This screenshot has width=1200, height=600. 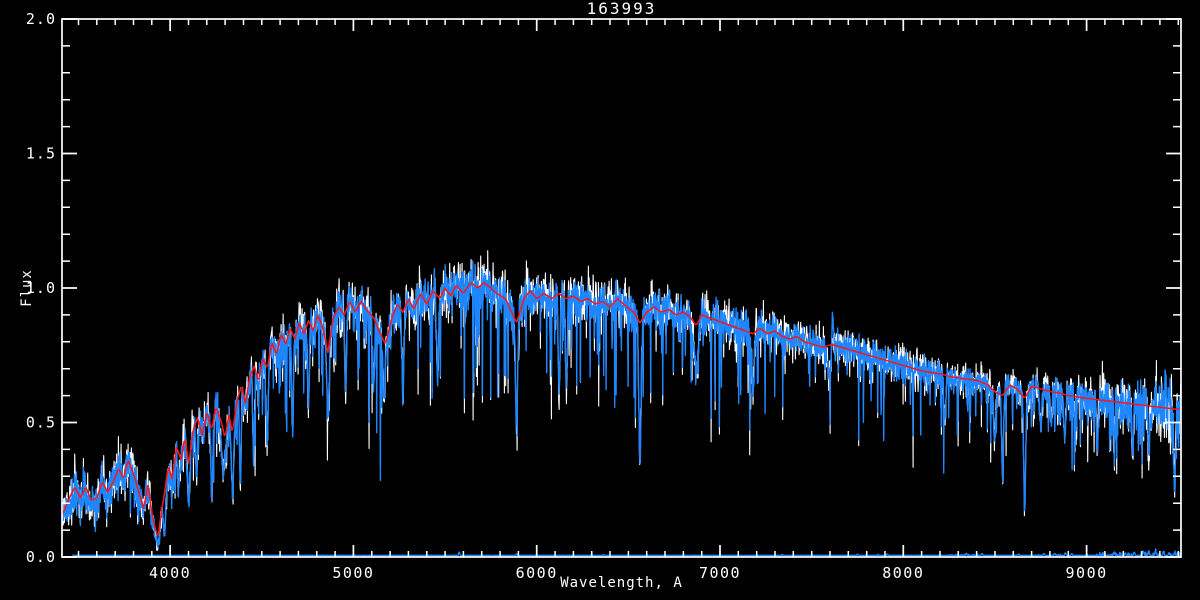 What do you see at coordinates (720, 573) in the screenshot?
I see `x-tick-label-7000: 7000` at bounding box center [720, 573].